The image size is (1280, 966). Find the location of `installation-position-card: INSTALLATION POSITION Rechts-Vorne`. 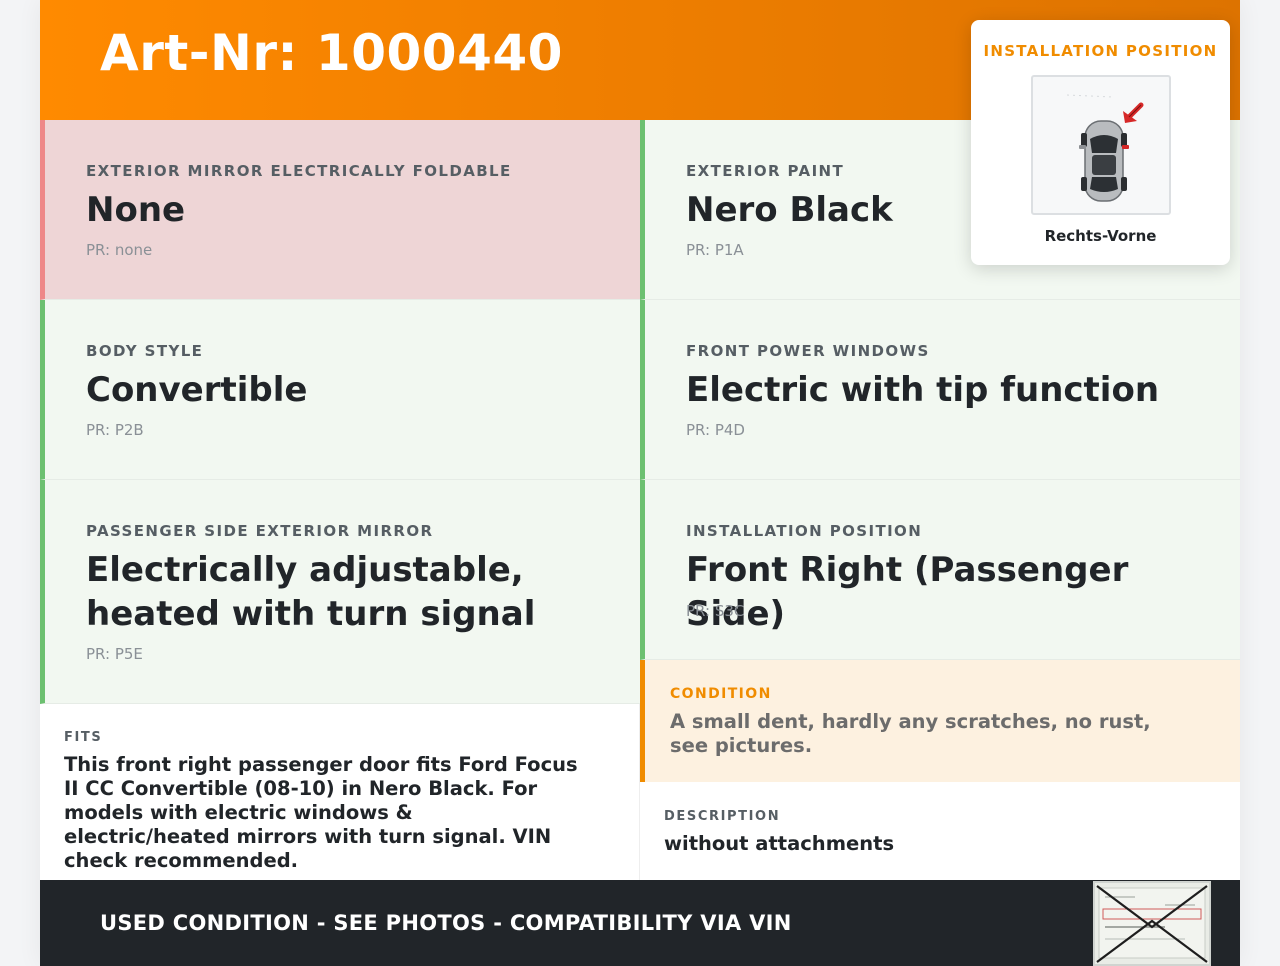

installation-position-card: INSTALLATION POSITION Rechts-Vorne is located at coordinates (1100, 142).